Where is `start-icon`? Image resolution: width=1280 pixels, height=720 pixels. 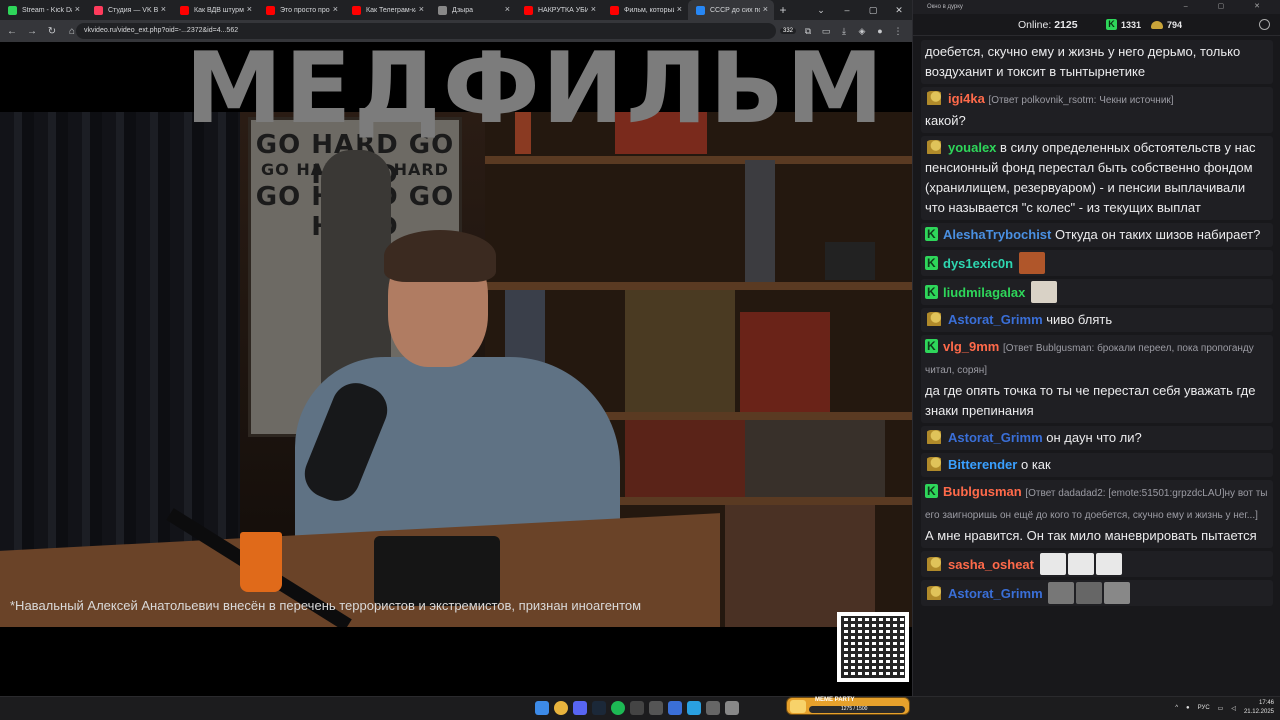 start-icon is located at coordinates (542, 708).